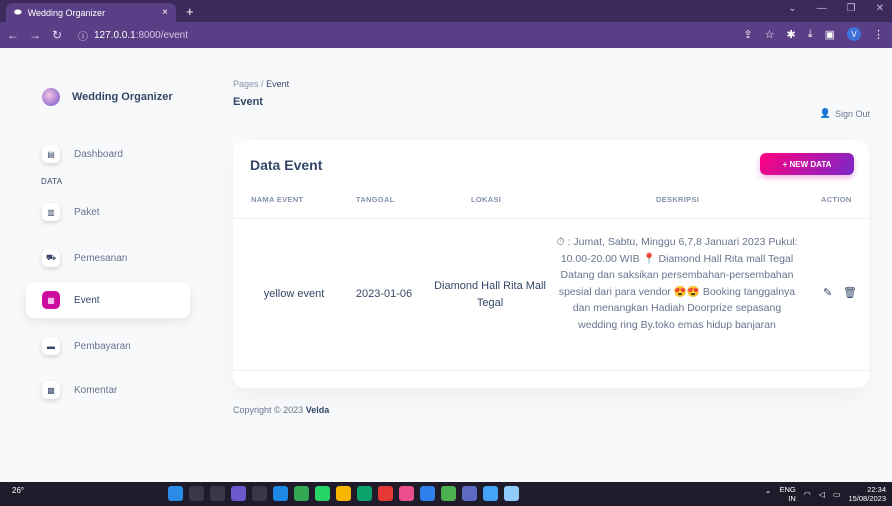 The width and height of the screenshot is (892, 506). I want to click on sidebar-item-pembayaran: ▬ Pembayaran, so click(108, 346).